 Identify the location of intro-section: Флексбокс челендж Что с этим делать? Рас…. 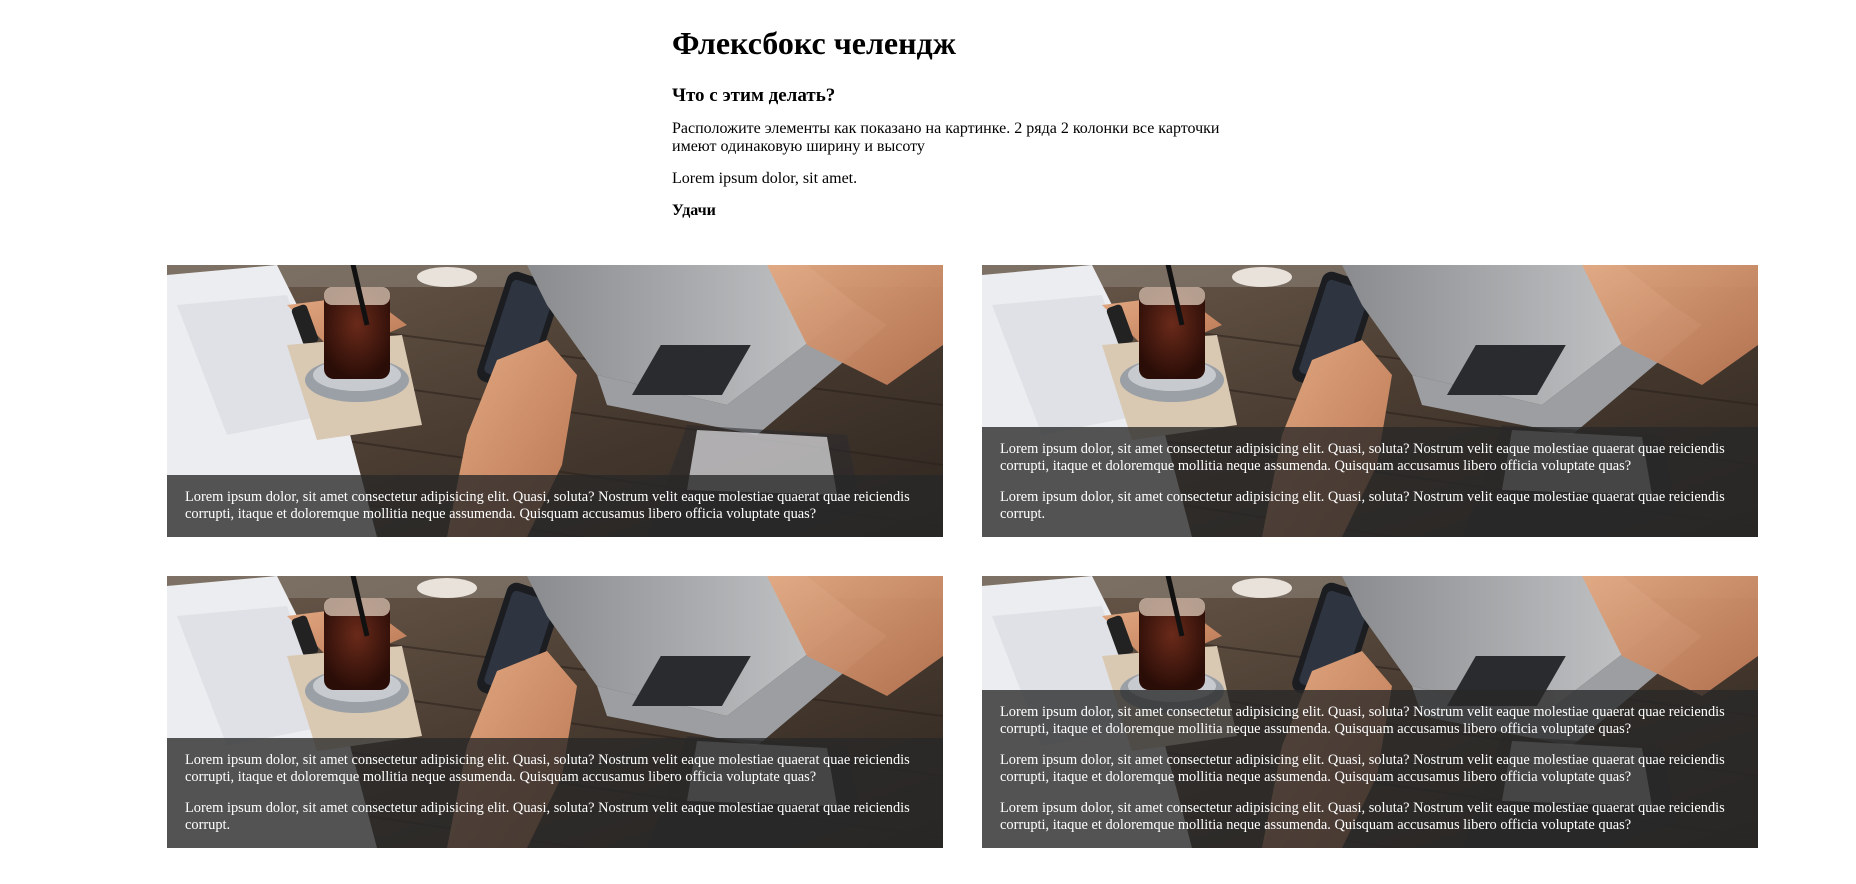
(952, 120).